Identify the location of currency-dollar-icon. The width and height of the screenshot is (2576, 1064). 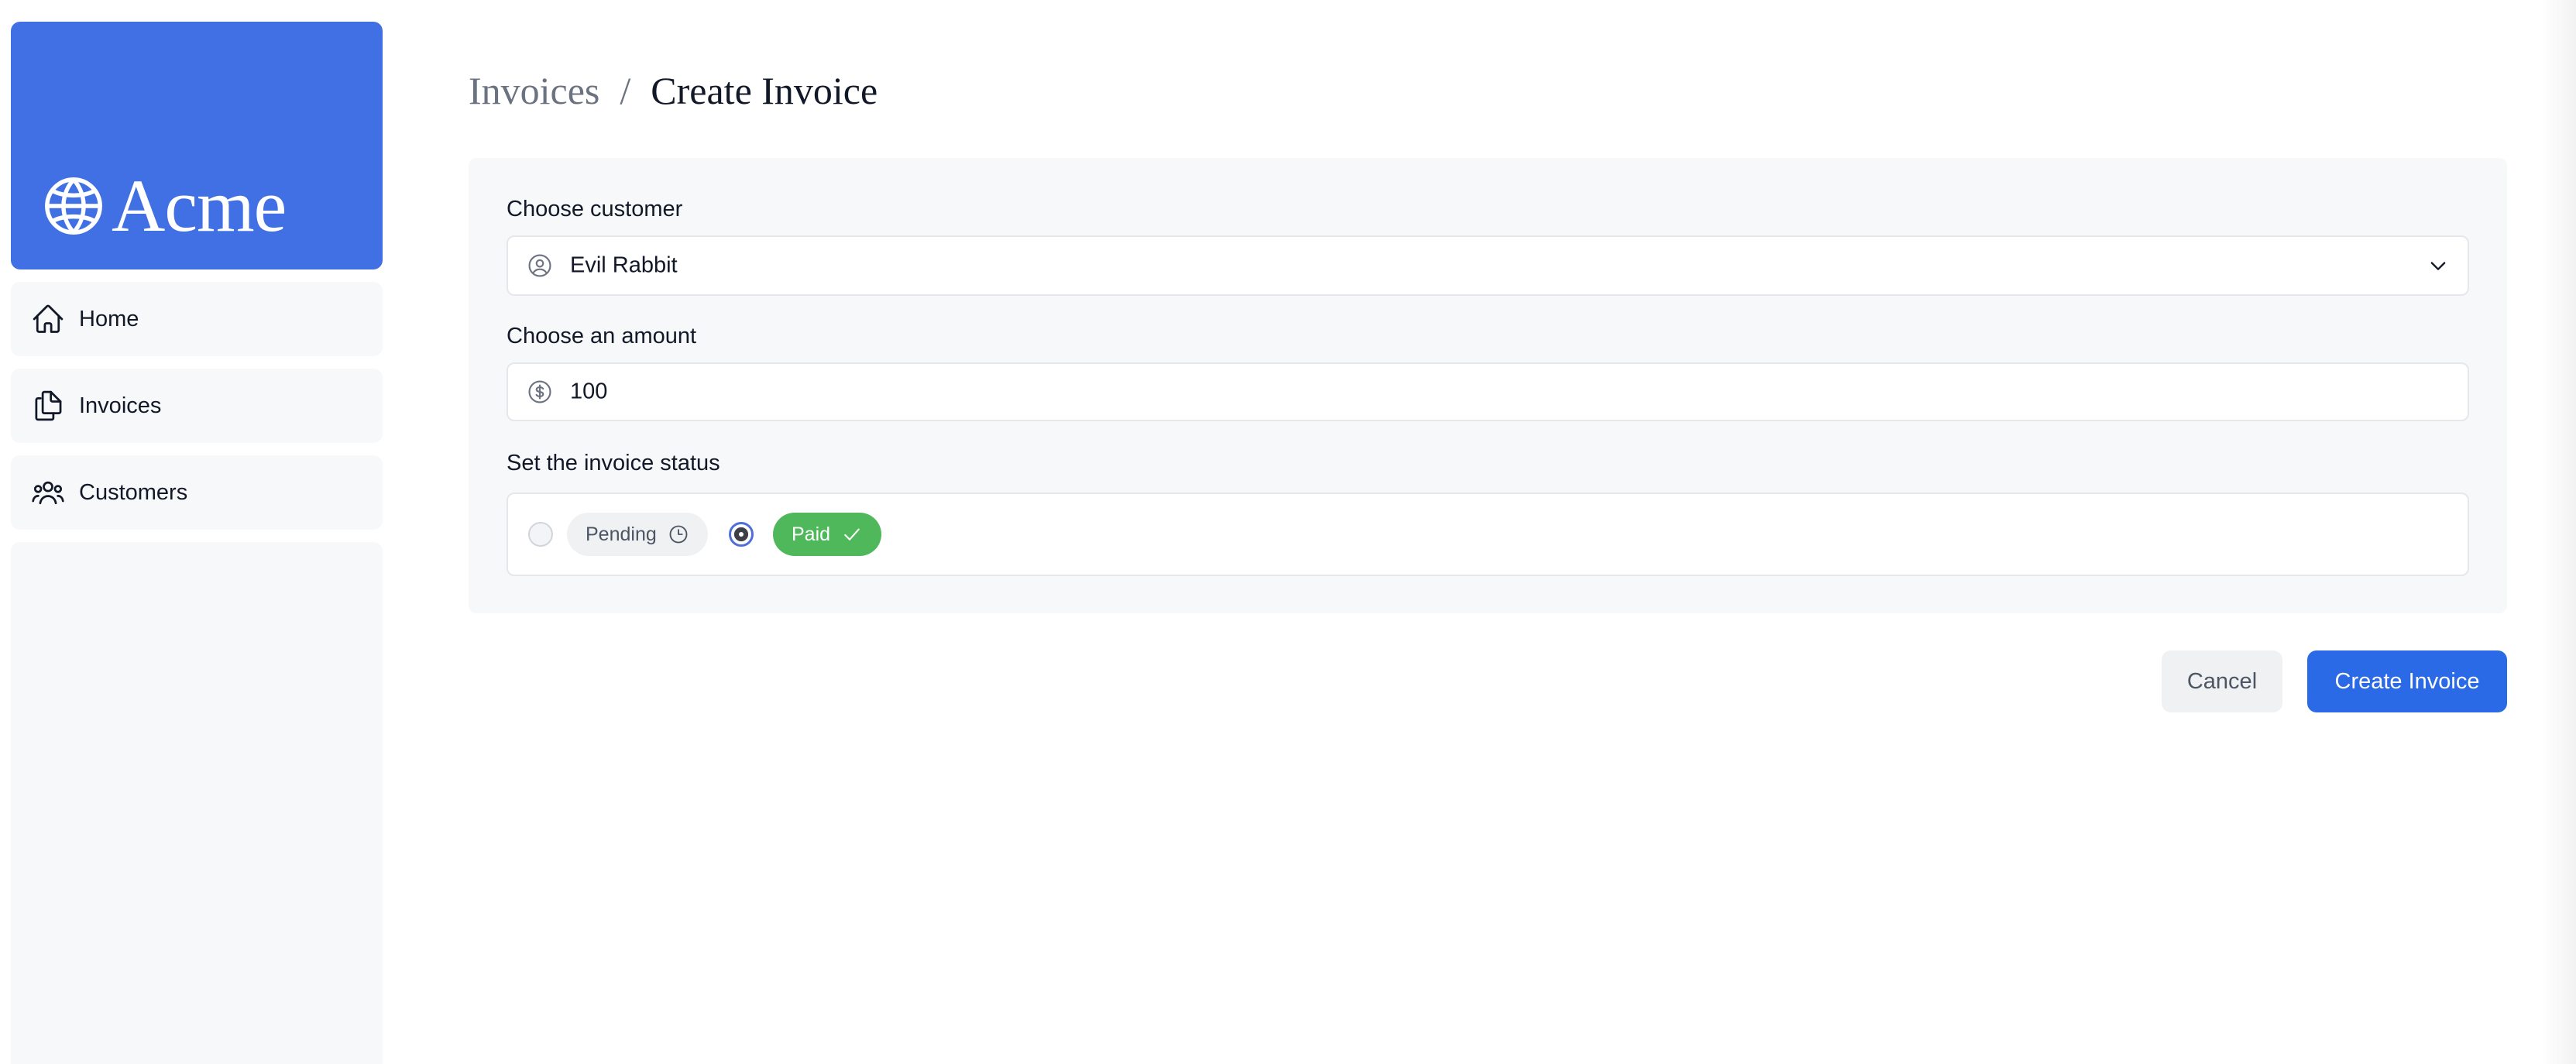
(540, 392).